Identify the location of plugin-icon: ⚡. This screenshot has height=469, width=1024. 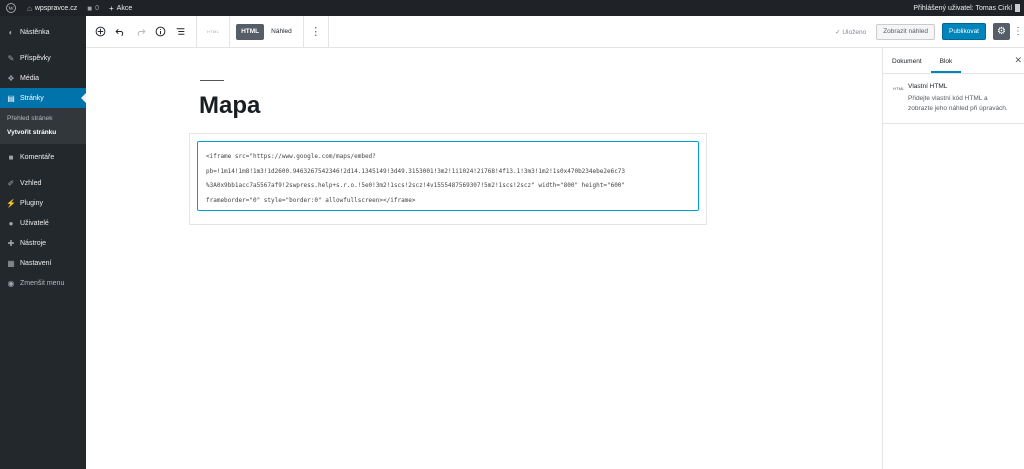
(11, 203).